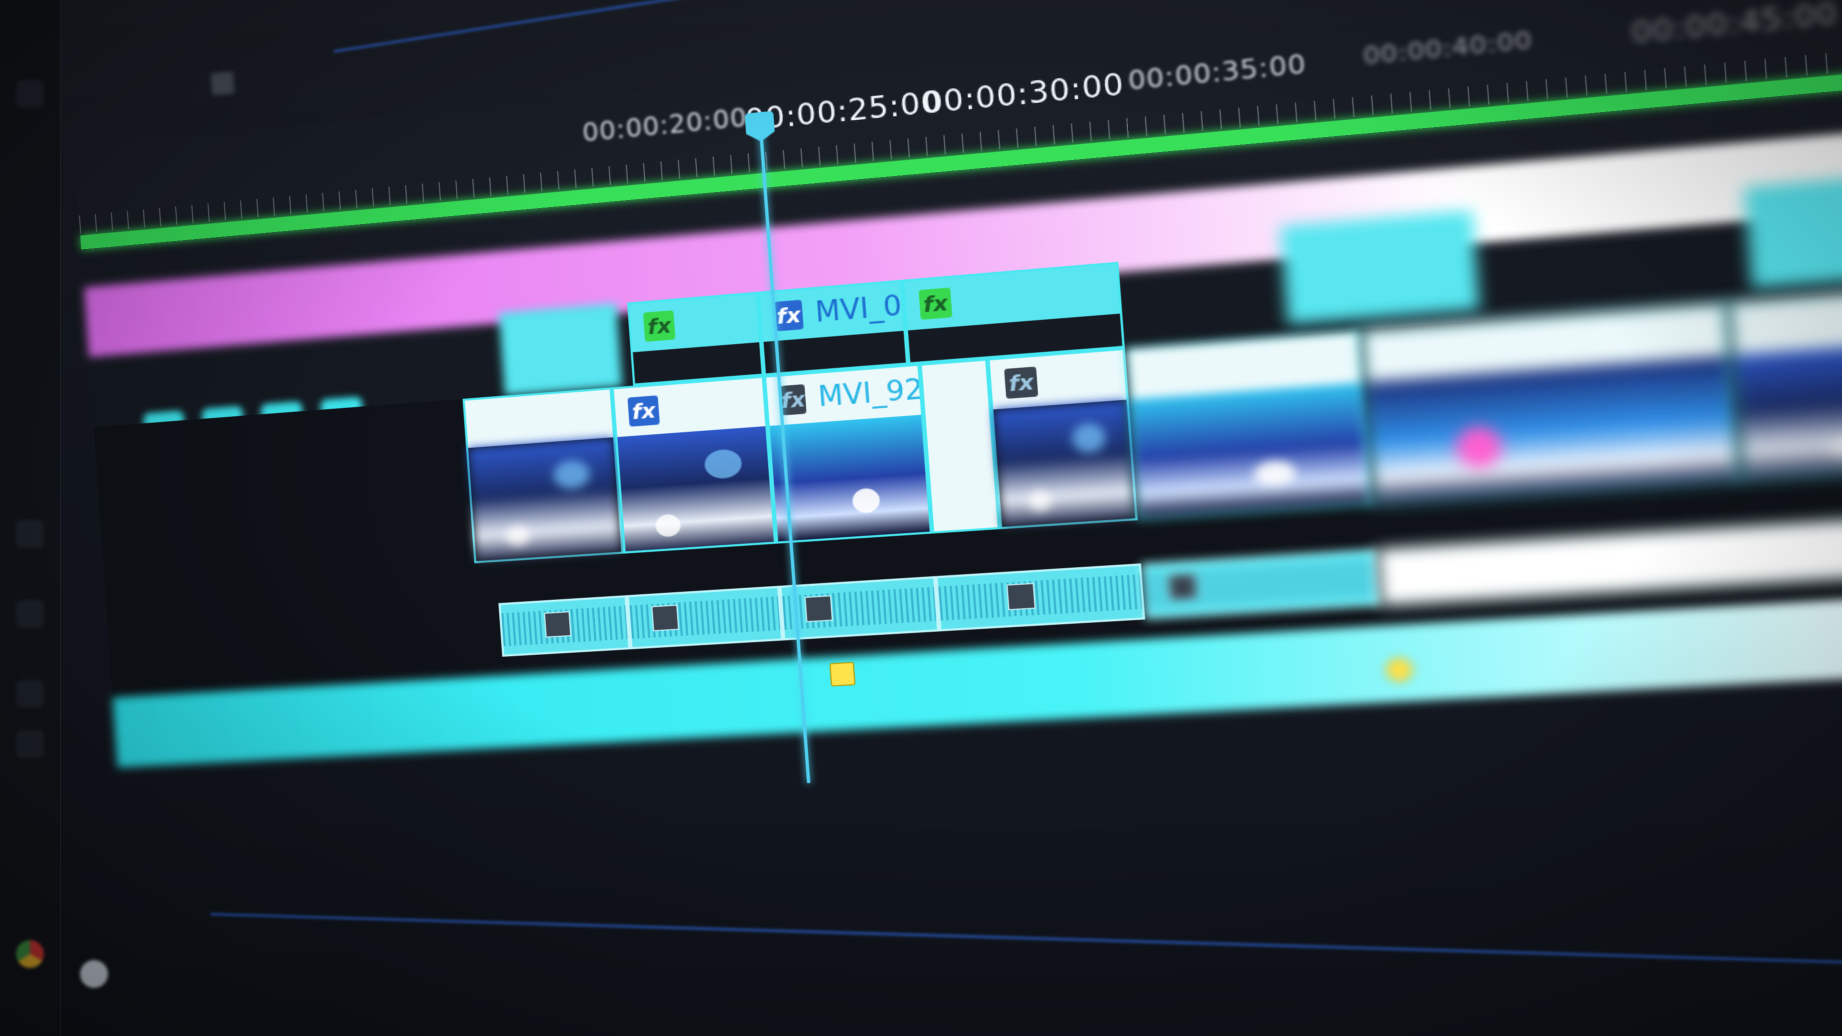 Image resolution: width=1842 pixels, height=1036 pixels. I want to click on clip-mvi0: fx MVI_0, so click(833, 327).